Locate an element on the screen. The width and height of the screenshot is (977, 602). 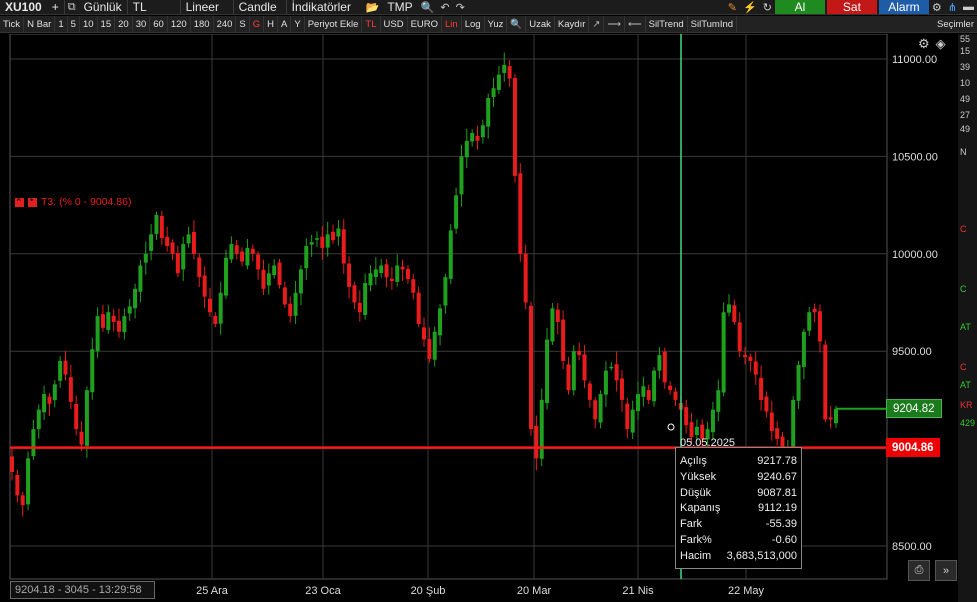
scroll-button: Kaydır is located at coordinates (572, 24).